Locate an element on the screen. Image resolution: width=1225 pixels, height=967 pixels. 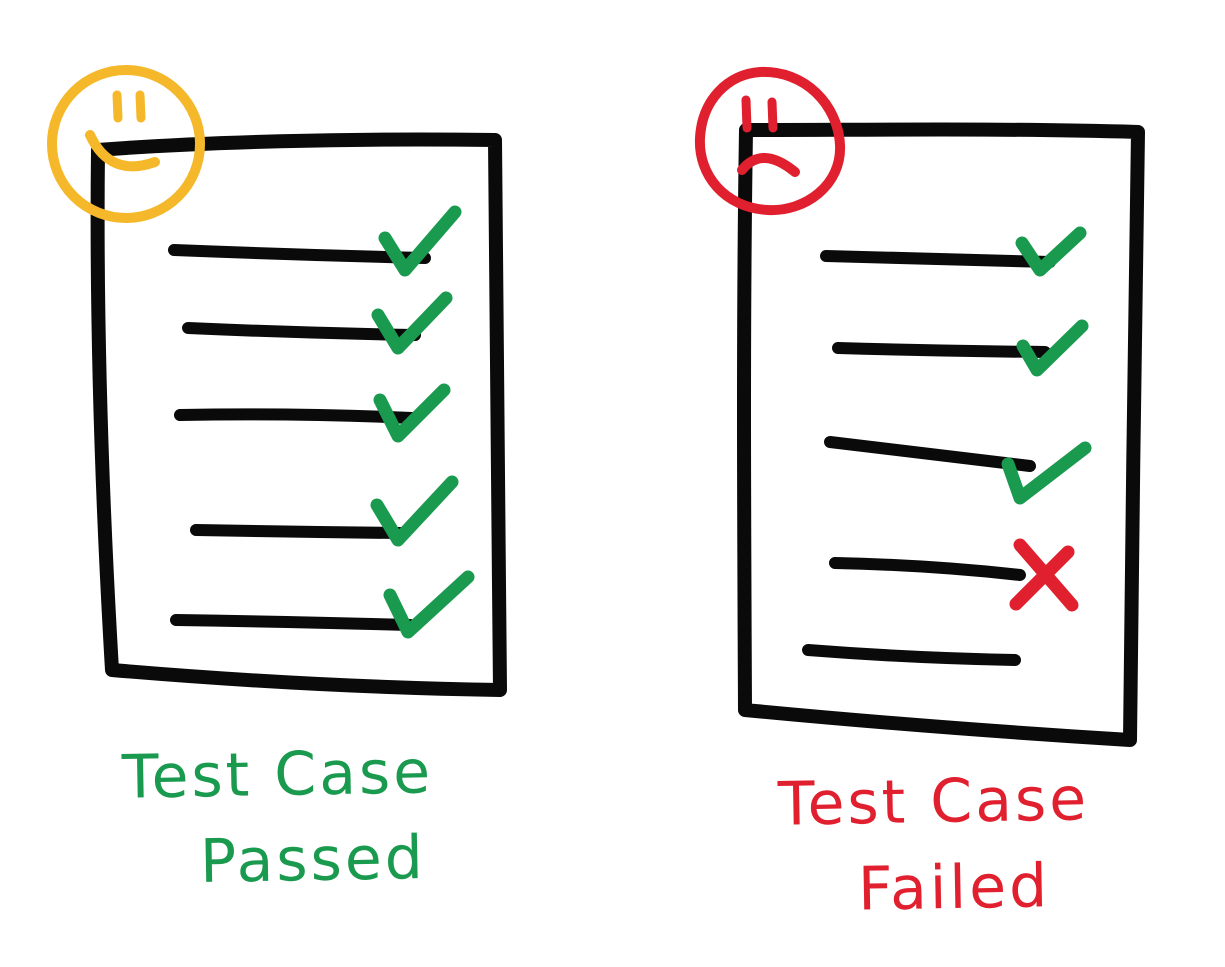
frown-head is located at coordinates (770, 141).